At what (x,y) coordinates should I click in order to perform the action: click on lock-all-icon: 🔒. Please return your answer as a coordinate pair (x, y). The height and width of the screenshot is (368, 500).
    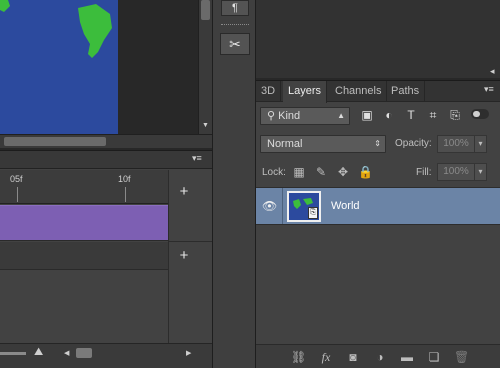
    Looking at the image, I should click on (365, 172).